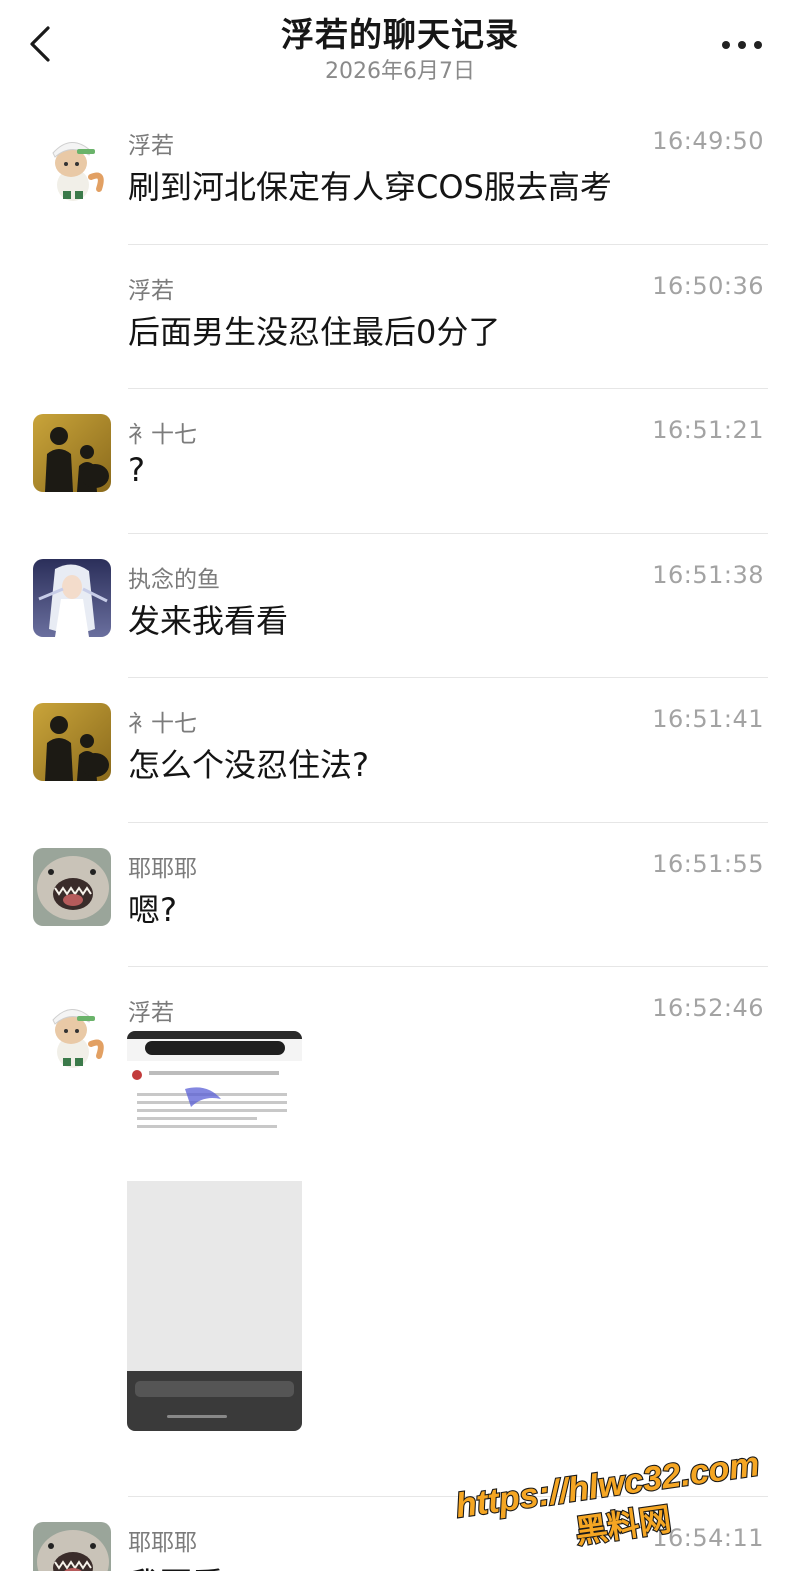 This screenshot has height=1571, width=800. What do you see at coordinates (370, 185) in the screenshot?
I see `message-text: 刷到河北保定有人穿COS服去高考` at bounding box center [370, 185].